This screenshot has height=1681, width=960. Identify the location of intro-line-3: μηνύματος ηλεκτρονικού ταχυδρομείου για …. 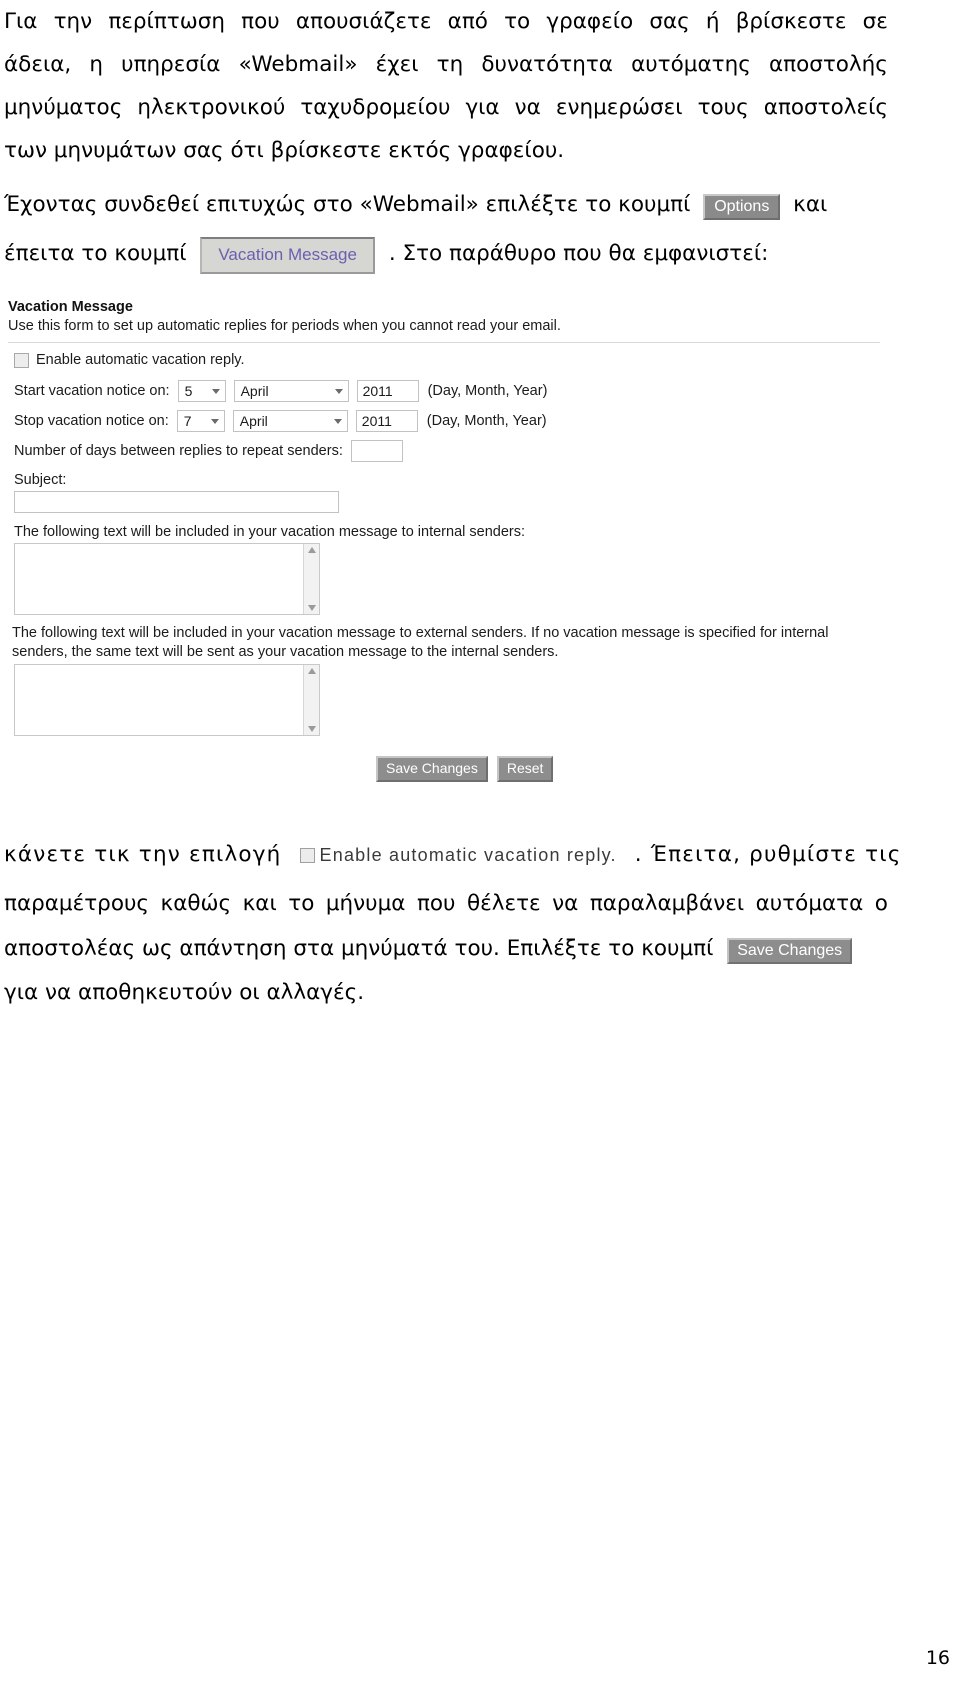
(446, 107).